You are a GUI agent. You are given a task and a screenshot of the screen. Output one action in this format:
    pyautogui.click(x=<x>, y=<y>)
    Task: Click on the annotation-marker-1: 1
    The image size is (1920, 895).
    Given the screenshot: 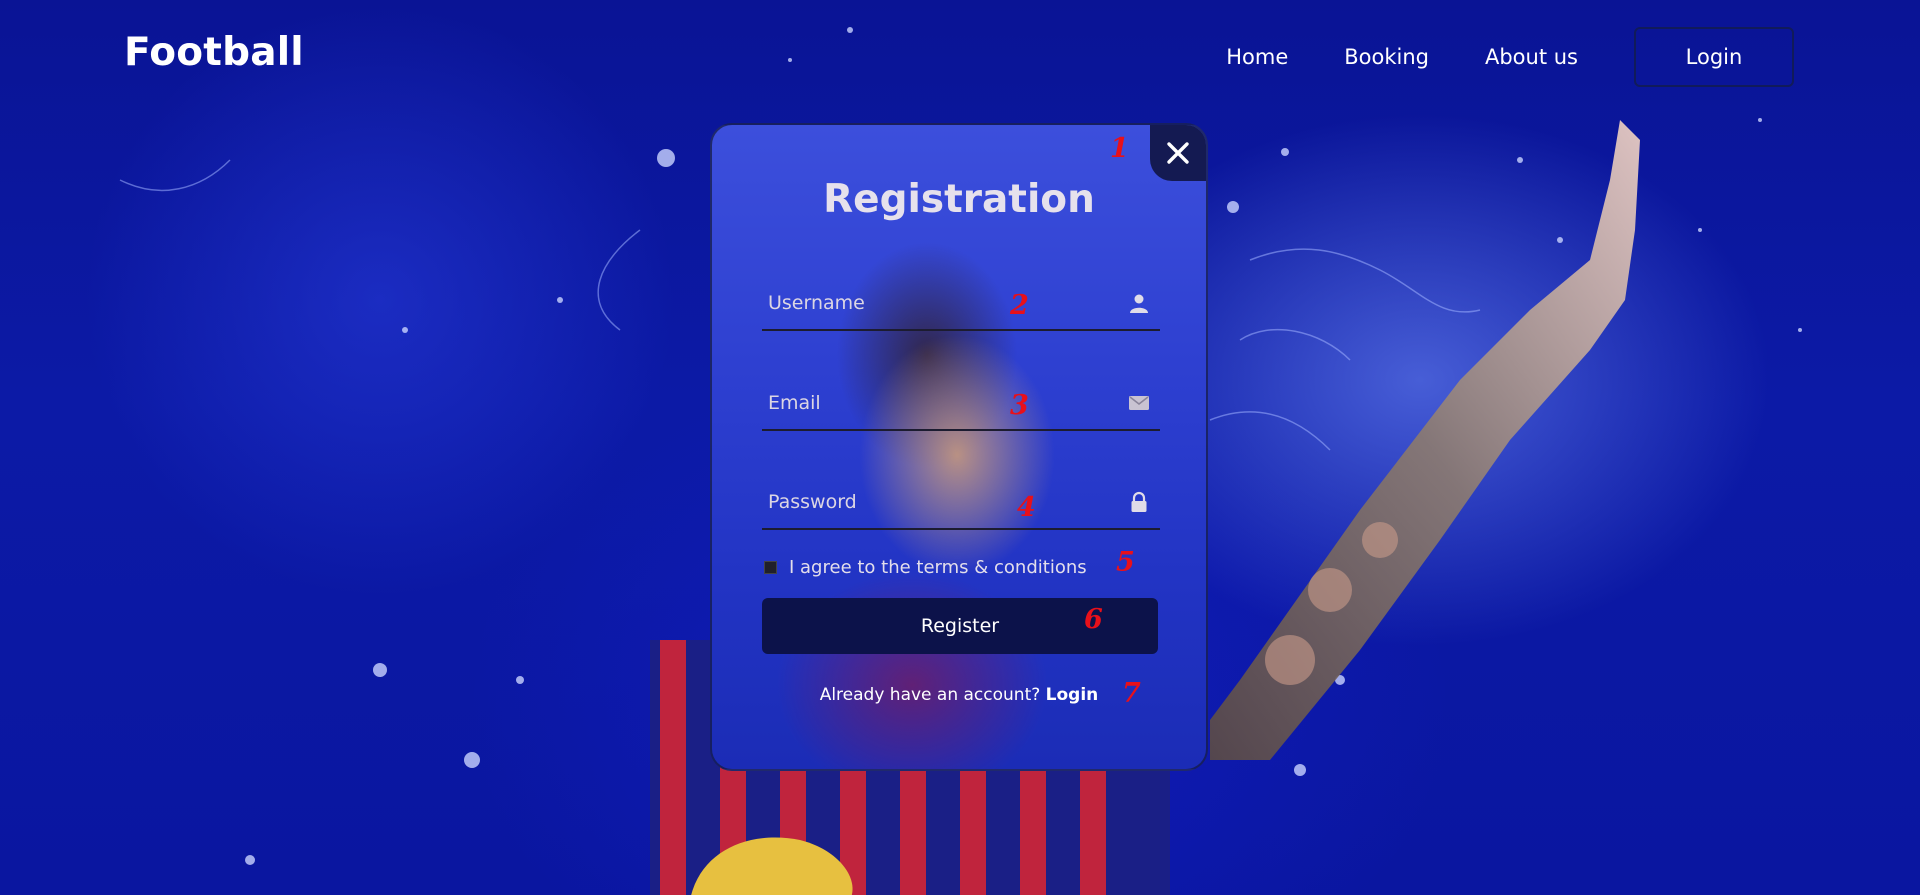 What is the action you would take?
    pyautogui.click(x=1119, y=148)
    